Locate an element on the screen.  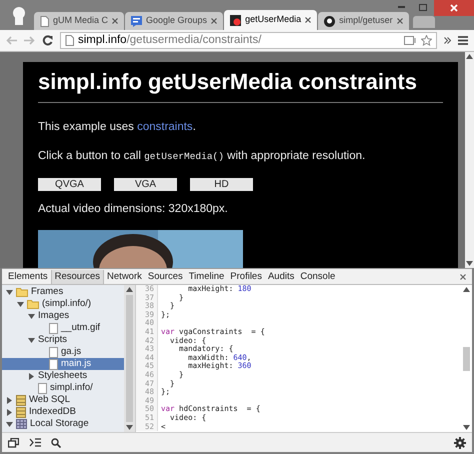
close-window-icon is located at coordinates (454, 8).